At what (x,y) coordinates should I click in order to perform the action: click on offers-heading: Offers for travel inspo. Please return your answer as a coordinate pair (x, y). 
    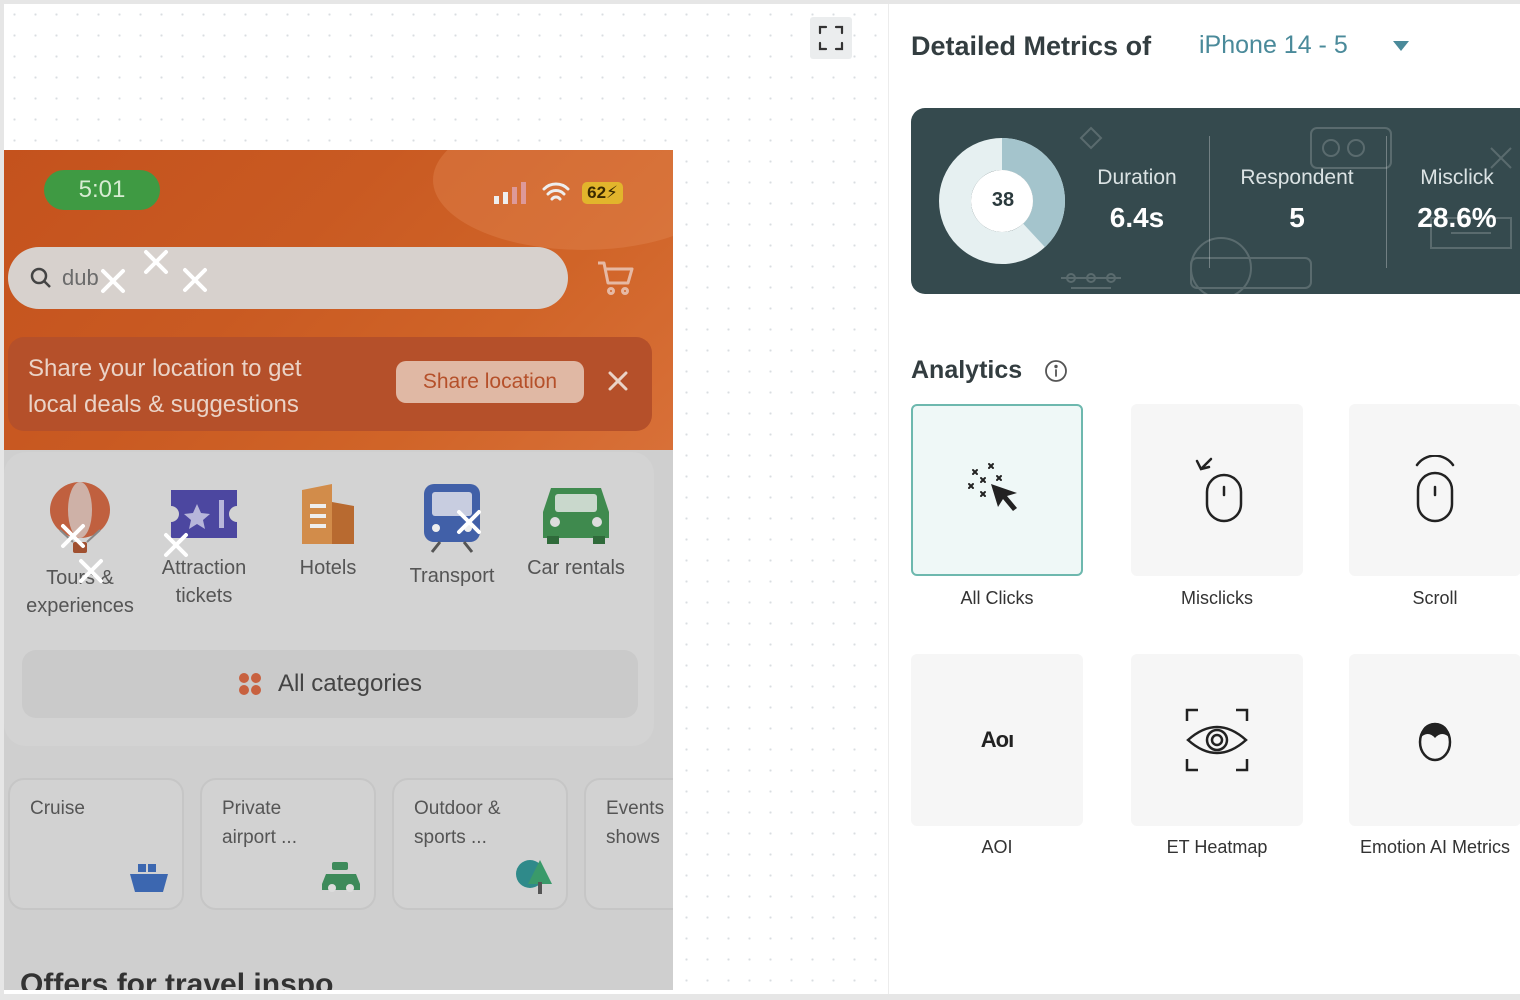
    Looking at the image, I should click on (177, 979).